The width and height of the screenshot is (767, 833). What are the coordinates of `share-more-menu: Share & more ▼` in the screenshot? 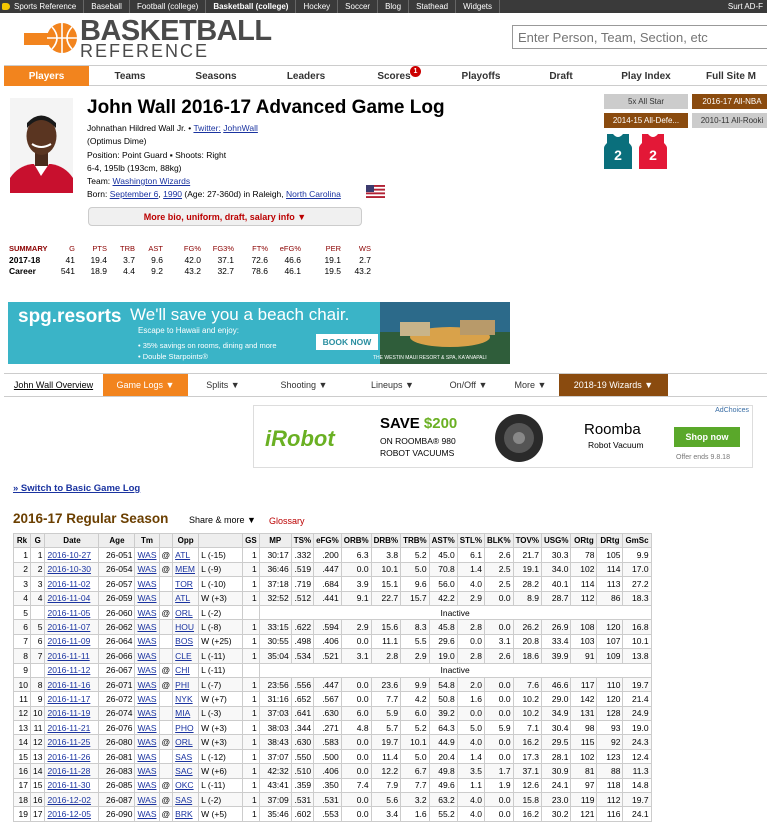 It's located at (222, 520).